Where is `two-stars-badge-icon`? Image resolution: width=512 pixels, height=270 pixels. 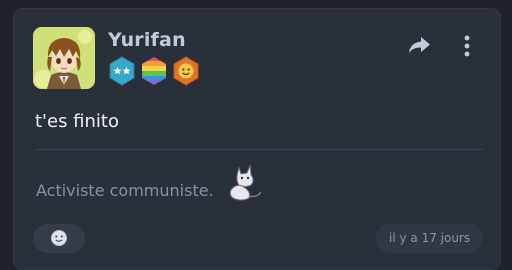
two-stars-badge-icon is located at coordinates (122, 71).